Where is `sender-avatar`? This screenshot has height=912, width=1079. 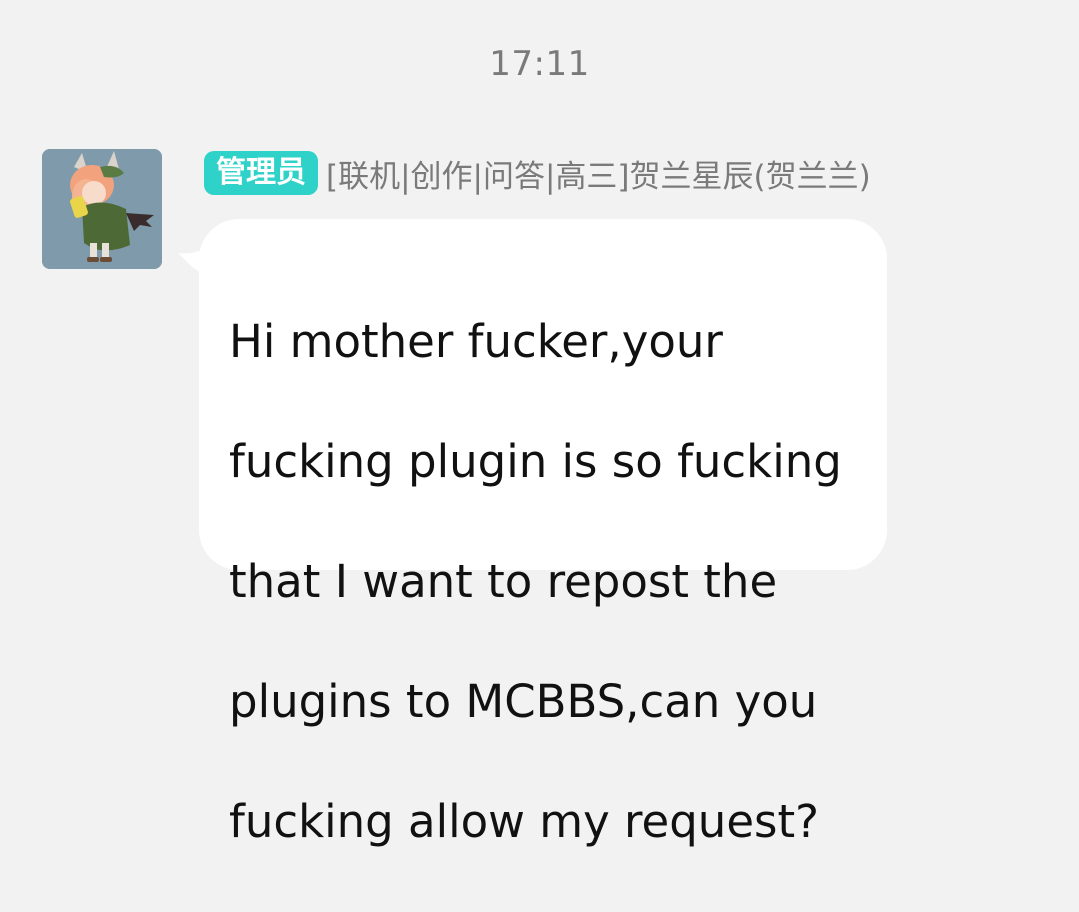
sender-avatar is located at coordinates (102, 209).